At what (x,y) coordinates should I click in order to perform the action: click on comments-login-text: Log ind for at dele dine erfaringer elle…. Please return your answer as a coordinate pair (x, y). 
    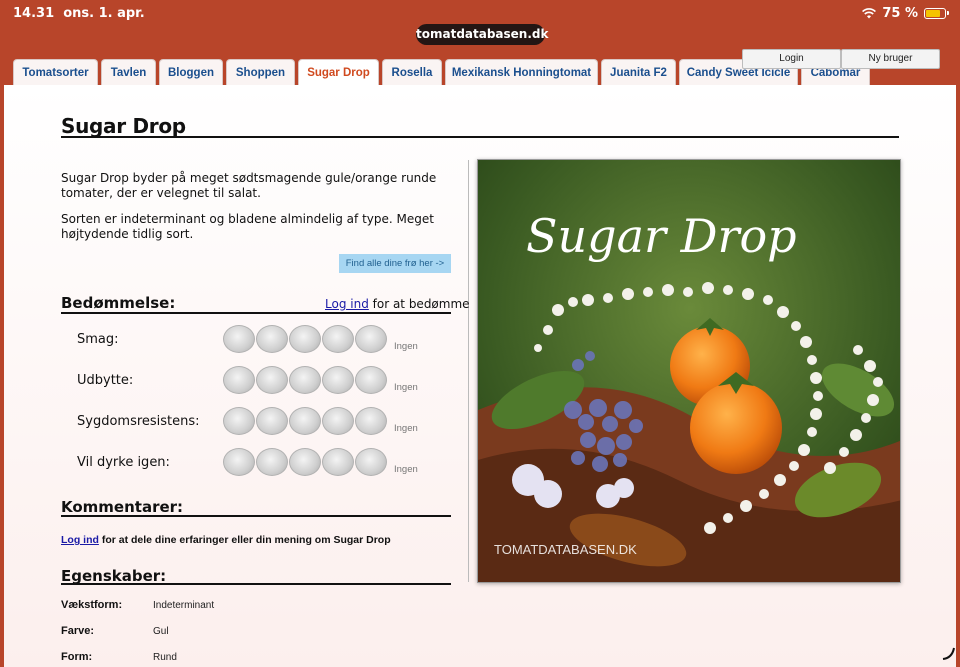
    Looking at the image, I should click on (226, 540).